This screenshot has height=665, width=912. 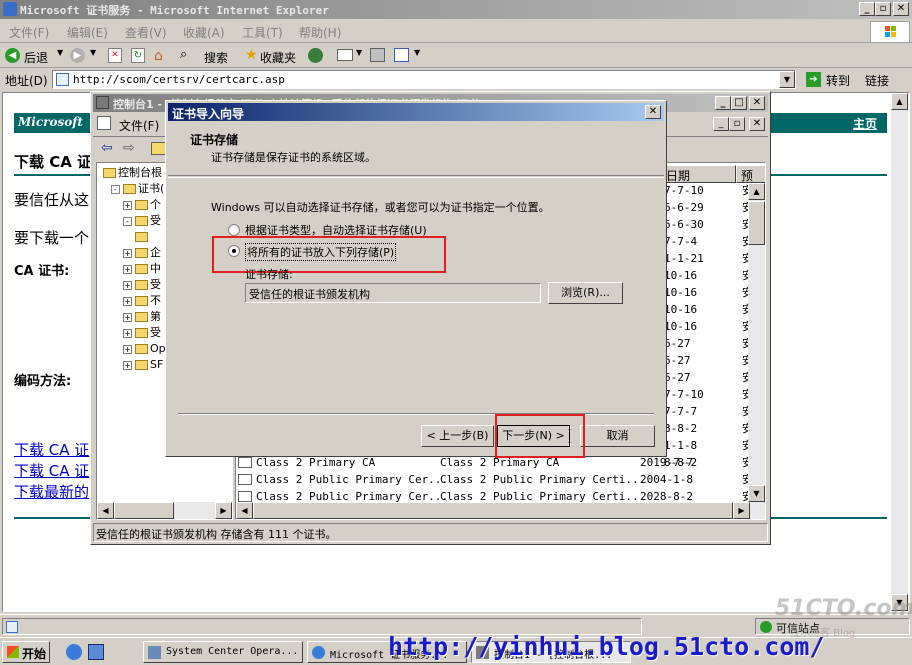 I want to click on mmc-status-text: 受信任的根证书颁发机构 存储含有 111 个证书。, so click(x=216, y=534).